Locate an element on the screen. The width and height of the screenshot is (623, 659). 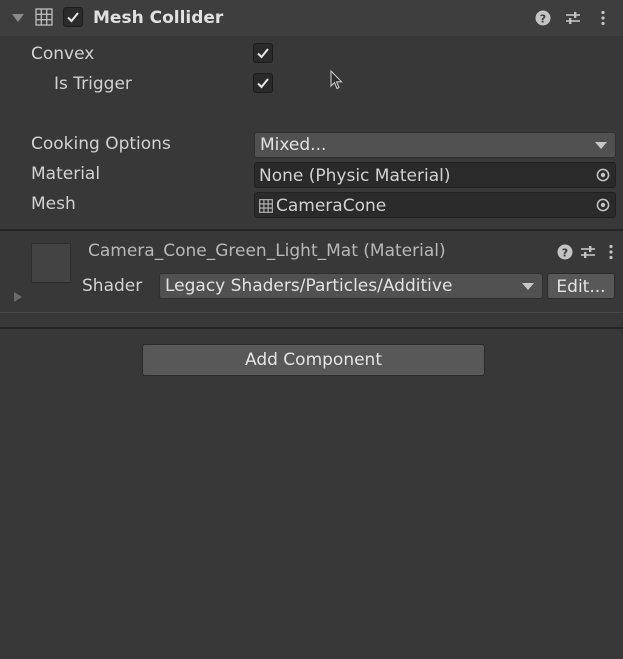
convex-label: Convex is located at coordinates (63, 54).